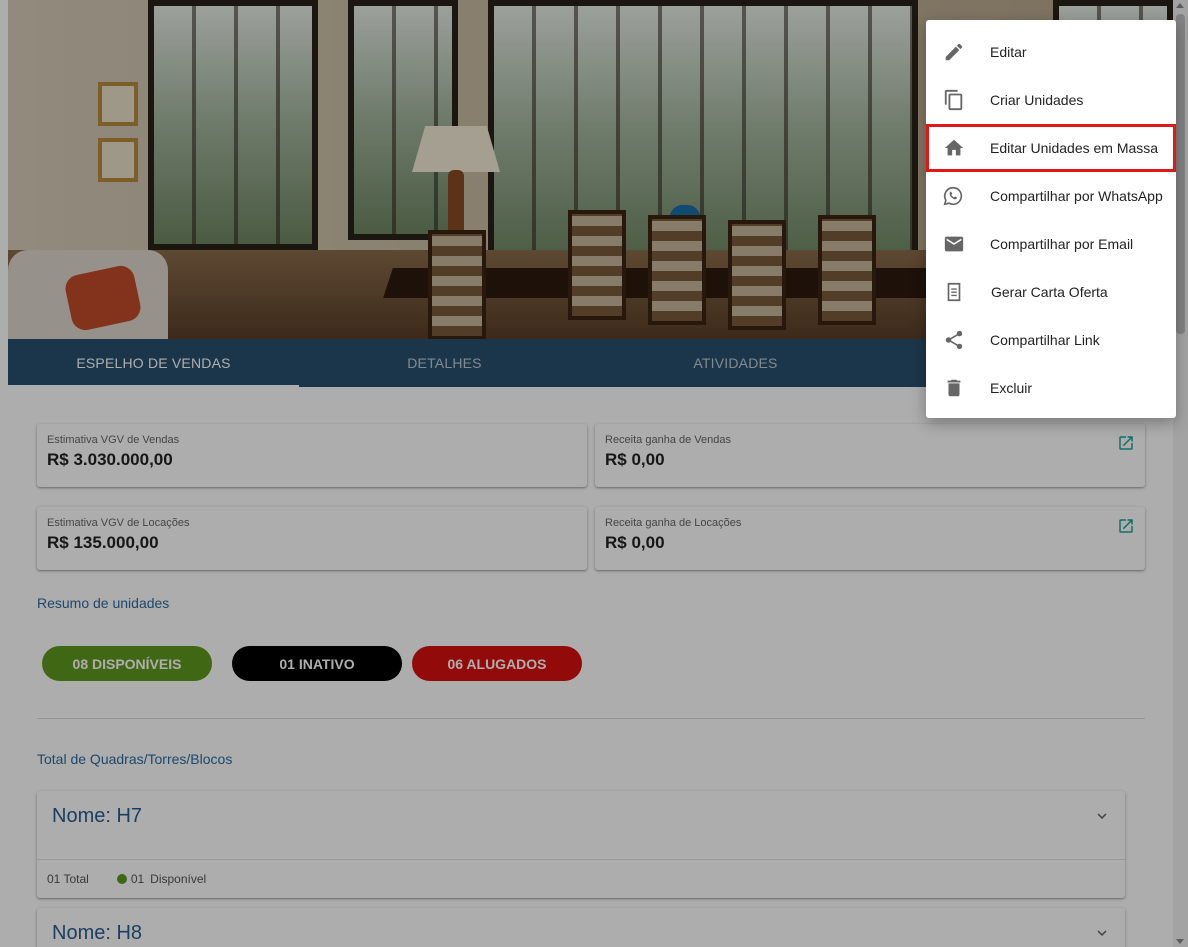  What do you see at coordinates (97, 816) in the screenshot?
I see `block-name: Nome: H7` at bounding box center [97, 816].